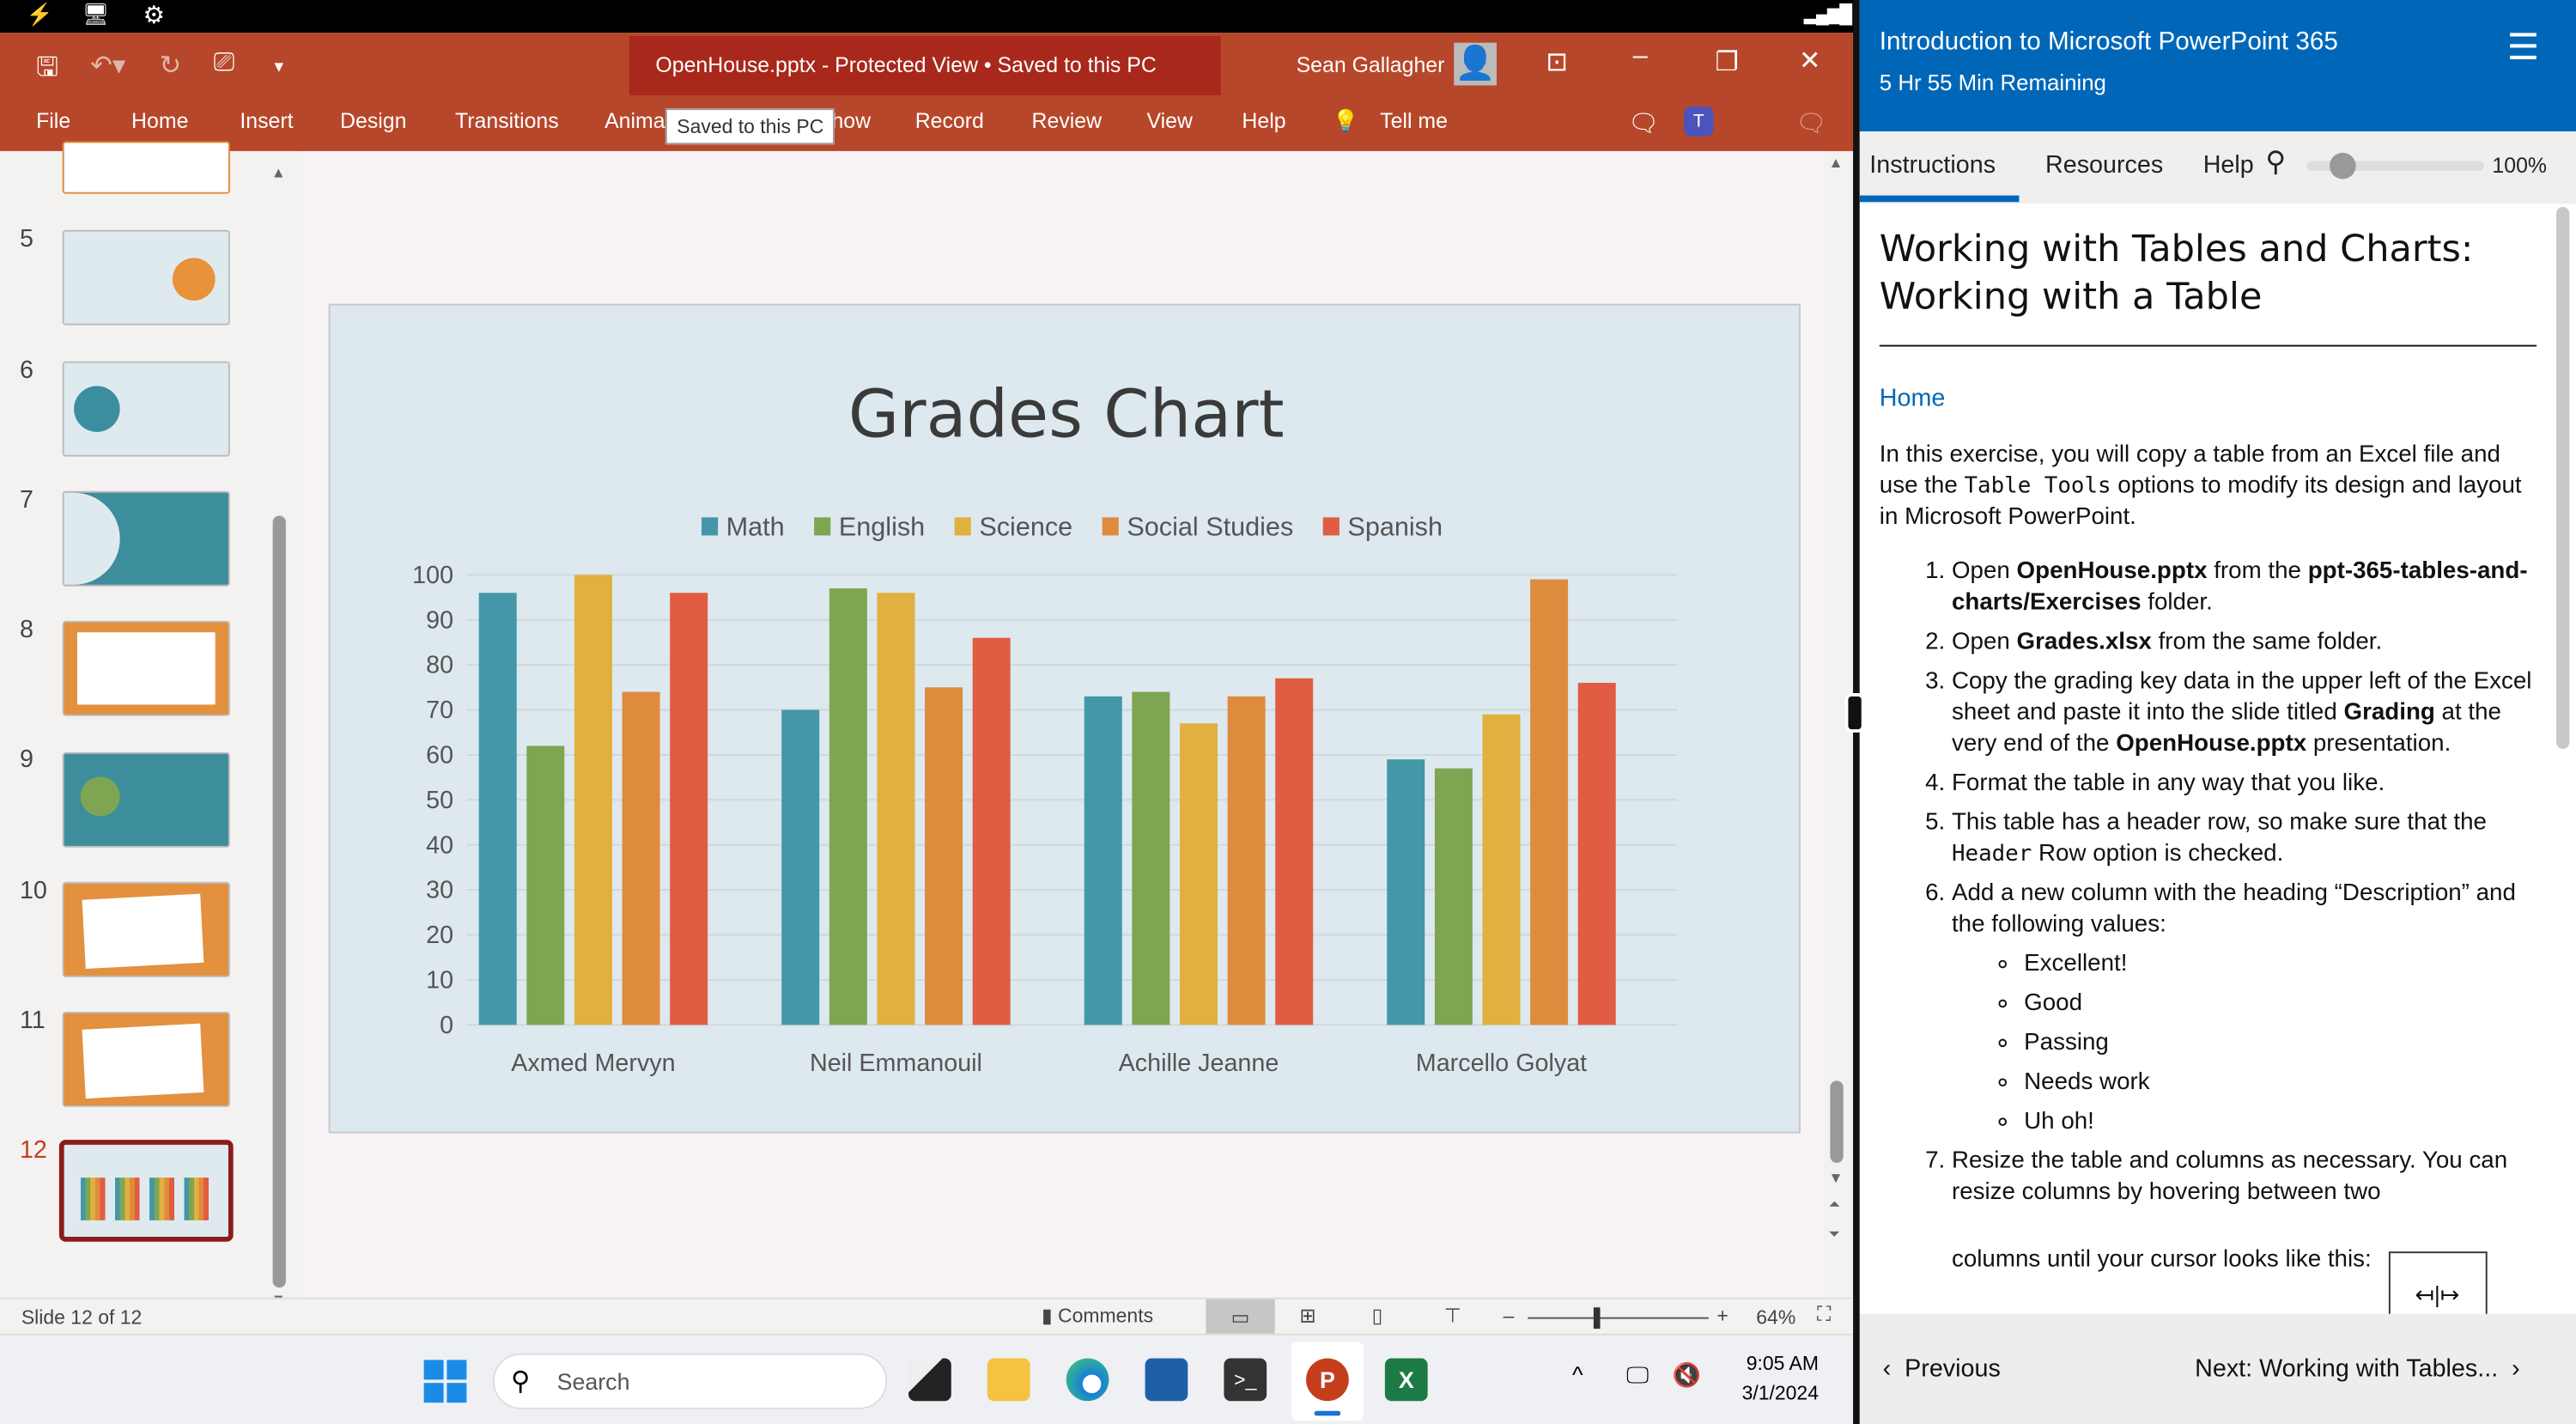 This screenshot has width=2576, height=1424. Describe the element at coordinates (446, 1025) in the screenshot. I see `y-tick-label: 0` at that location.